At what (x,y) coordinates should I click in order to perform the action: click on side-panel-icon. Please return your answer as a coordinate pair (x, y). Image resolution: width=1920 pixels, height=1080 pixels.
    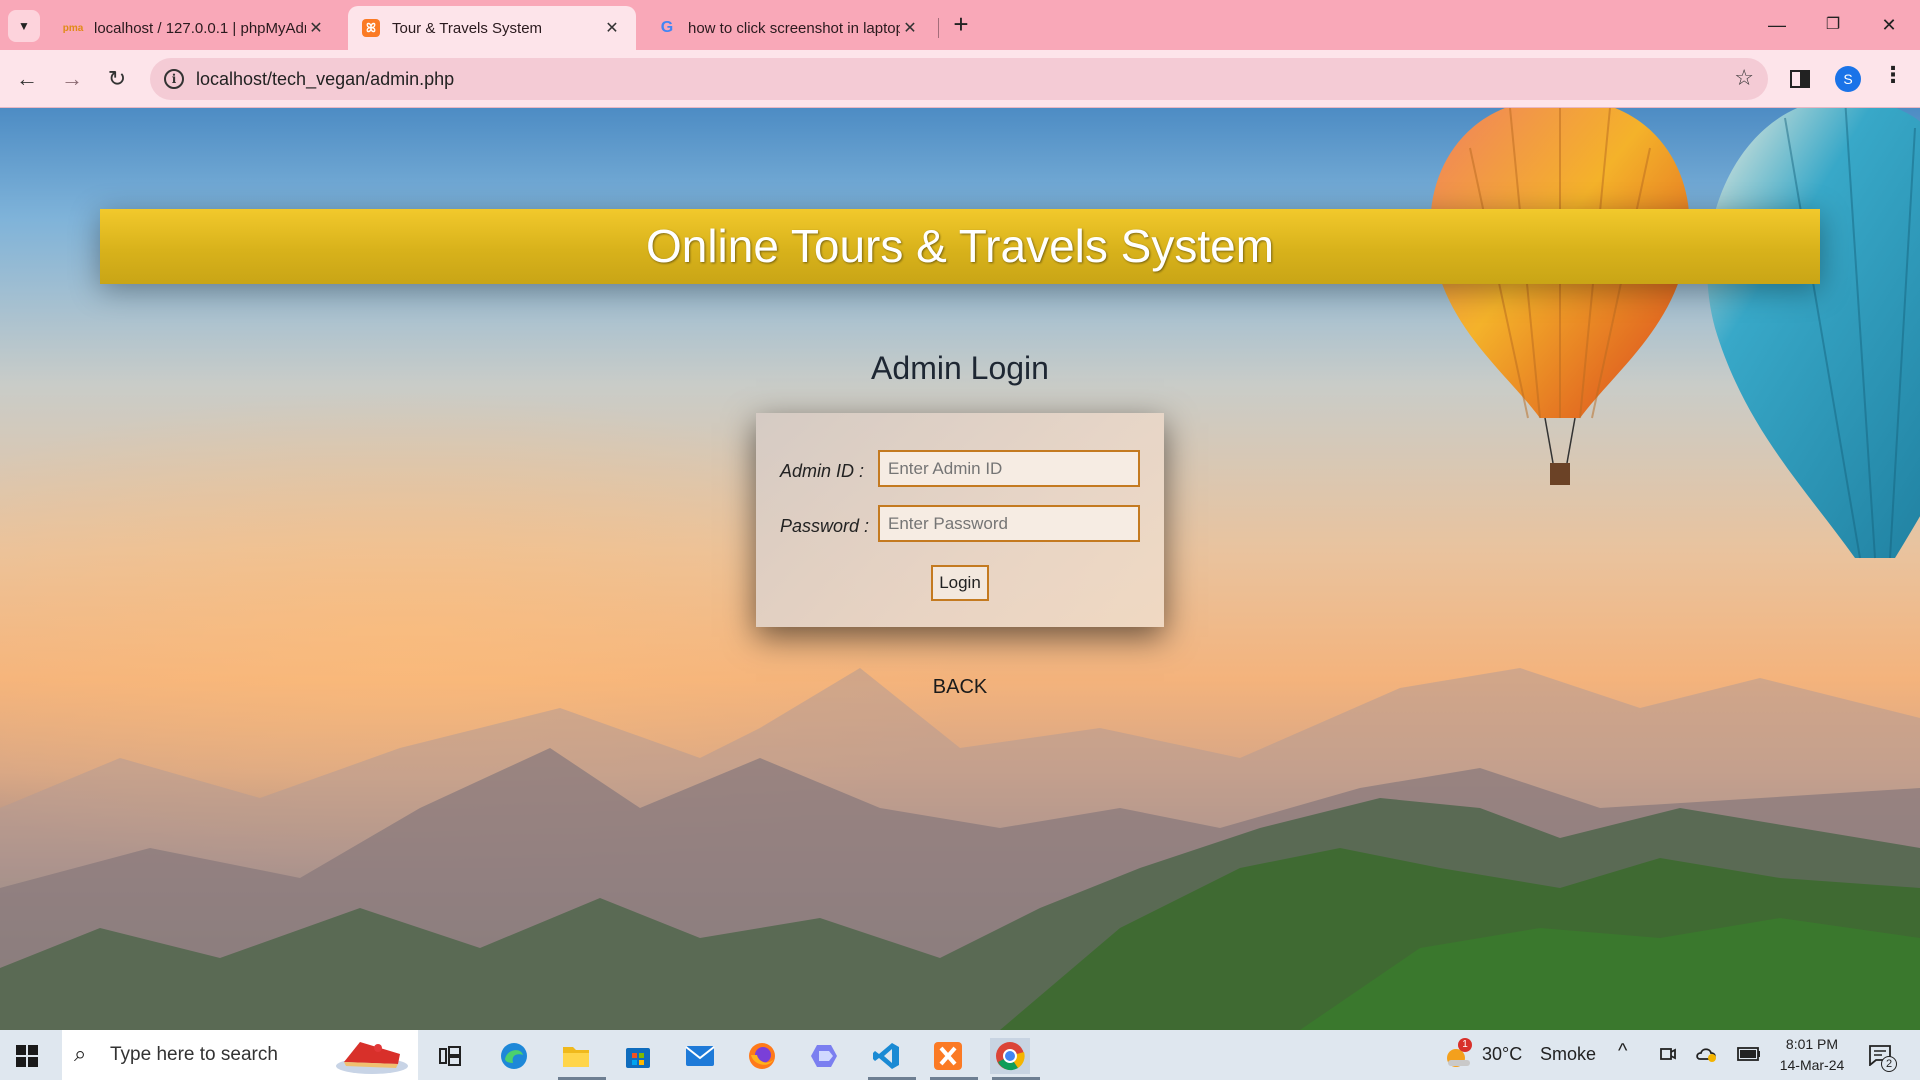
    Looking at the image, I should click on (1800, 79).